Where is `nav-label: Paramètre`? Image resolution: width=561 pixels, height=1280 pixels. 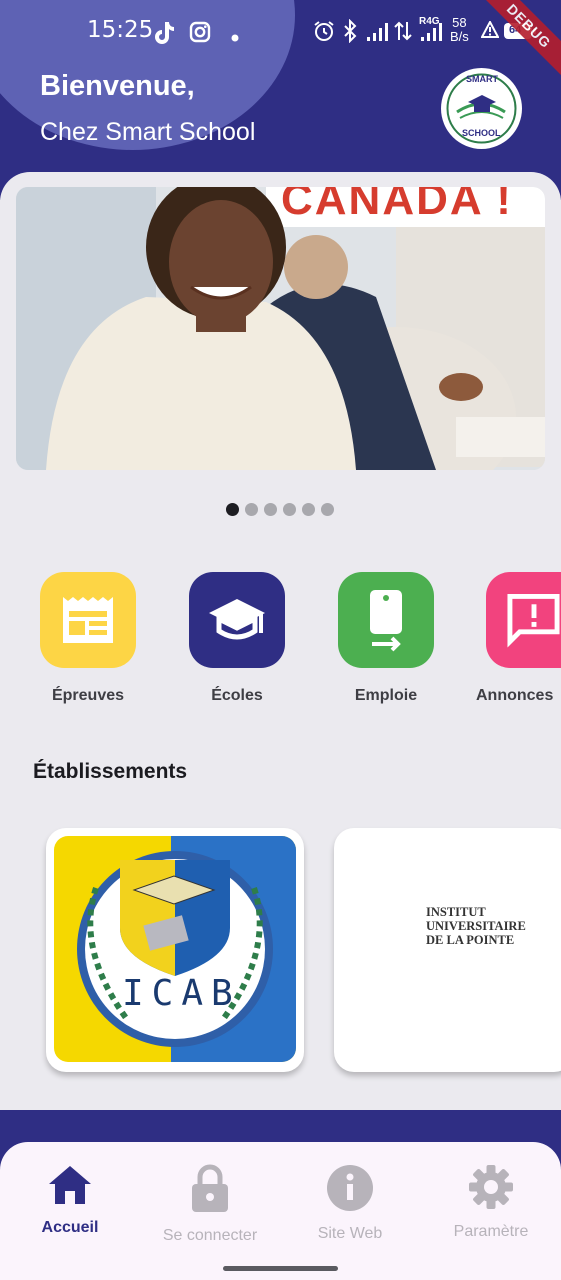 nav-label: Paramètre is located at coordinates (491, 1231).